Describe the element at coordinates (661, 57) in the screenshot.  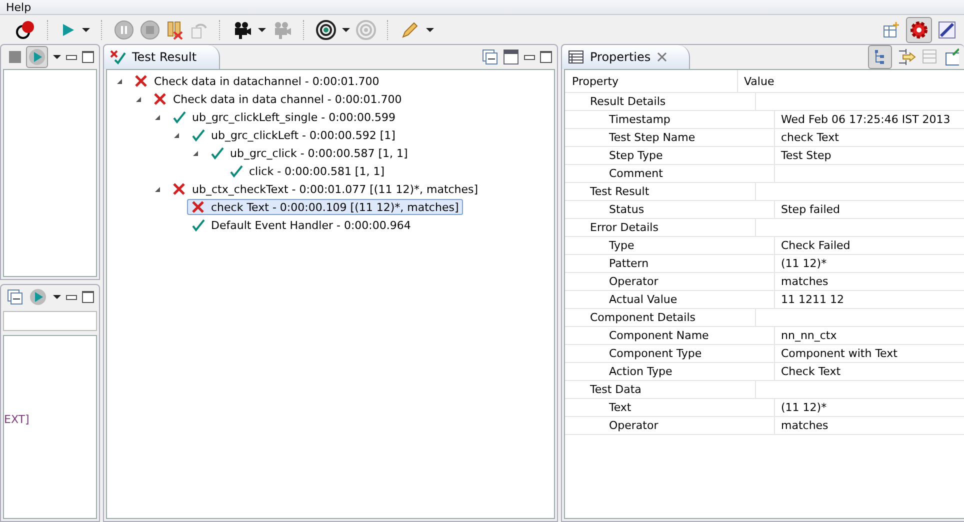
I see `close-icon` at that location.